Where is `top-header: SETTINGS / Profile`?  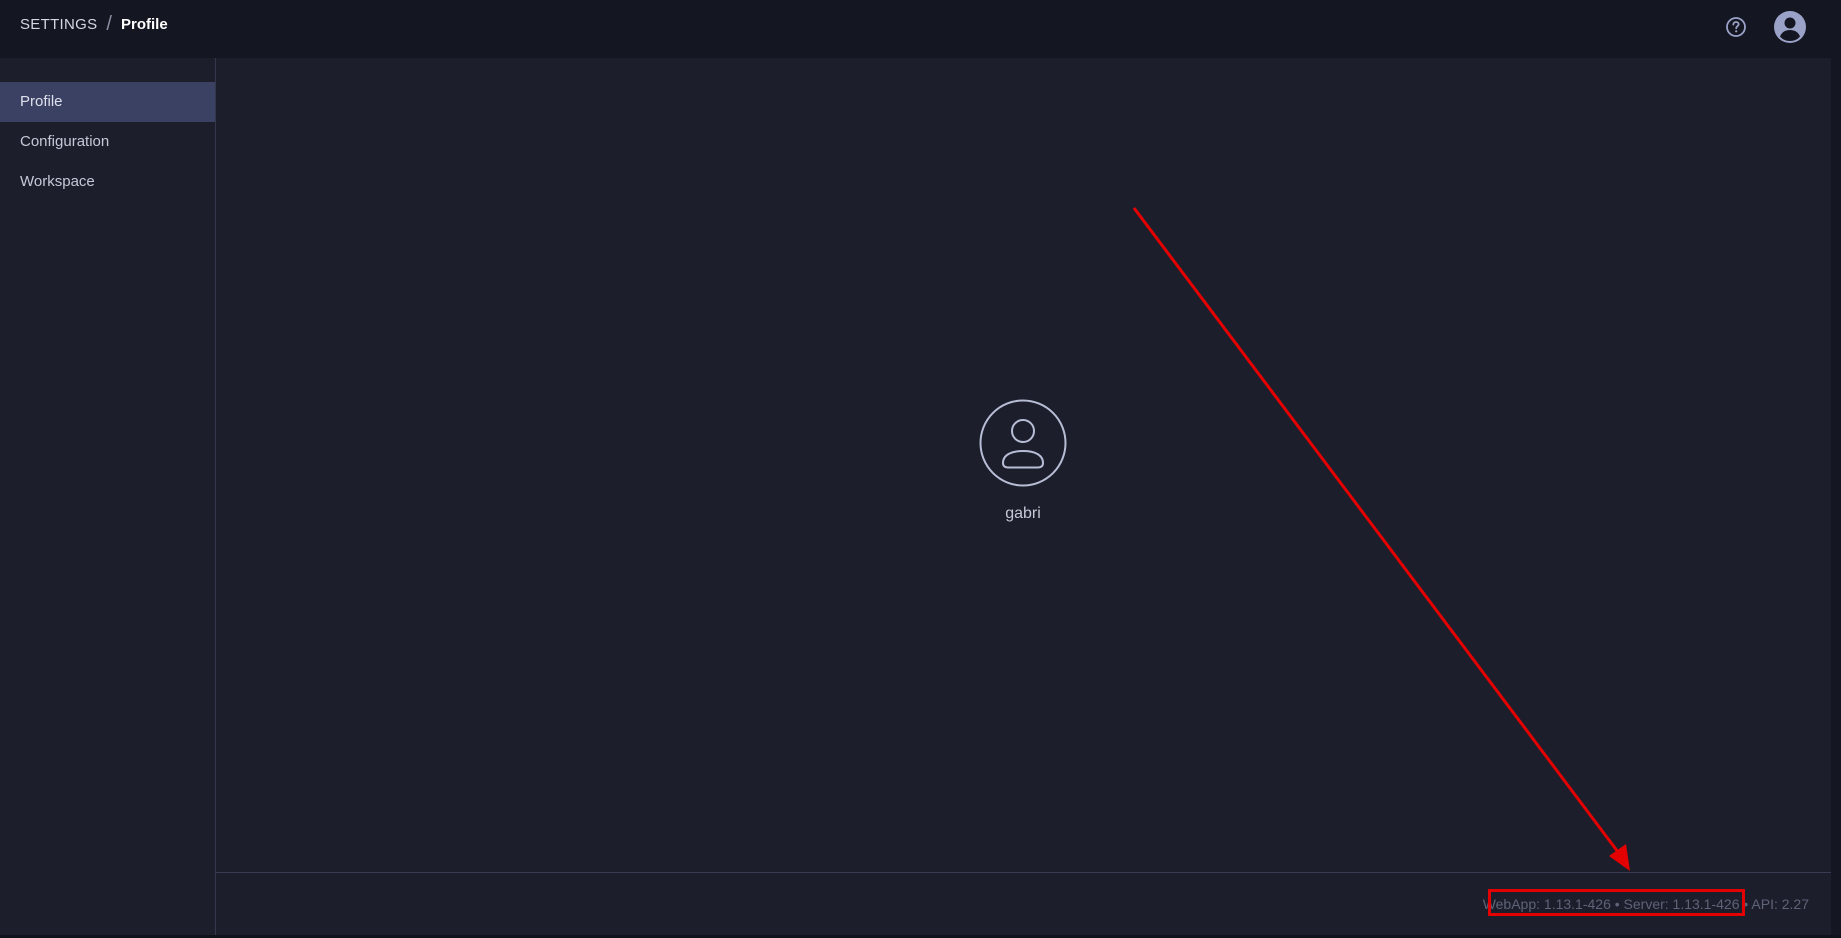 top-header: SETTINGS / Profile is located at coordinates (920, 29).